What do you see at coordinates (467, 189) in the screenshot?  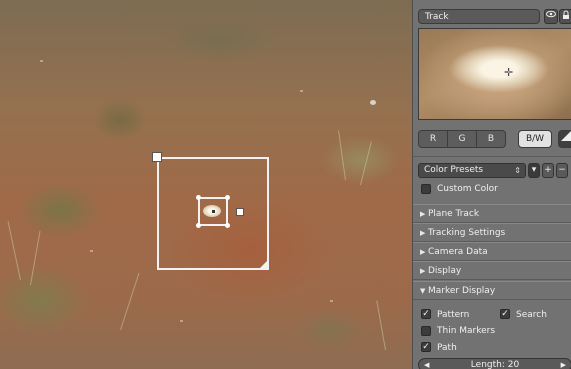 I see `custom-color-label: Custom Color` at bounding box center [467, 189].